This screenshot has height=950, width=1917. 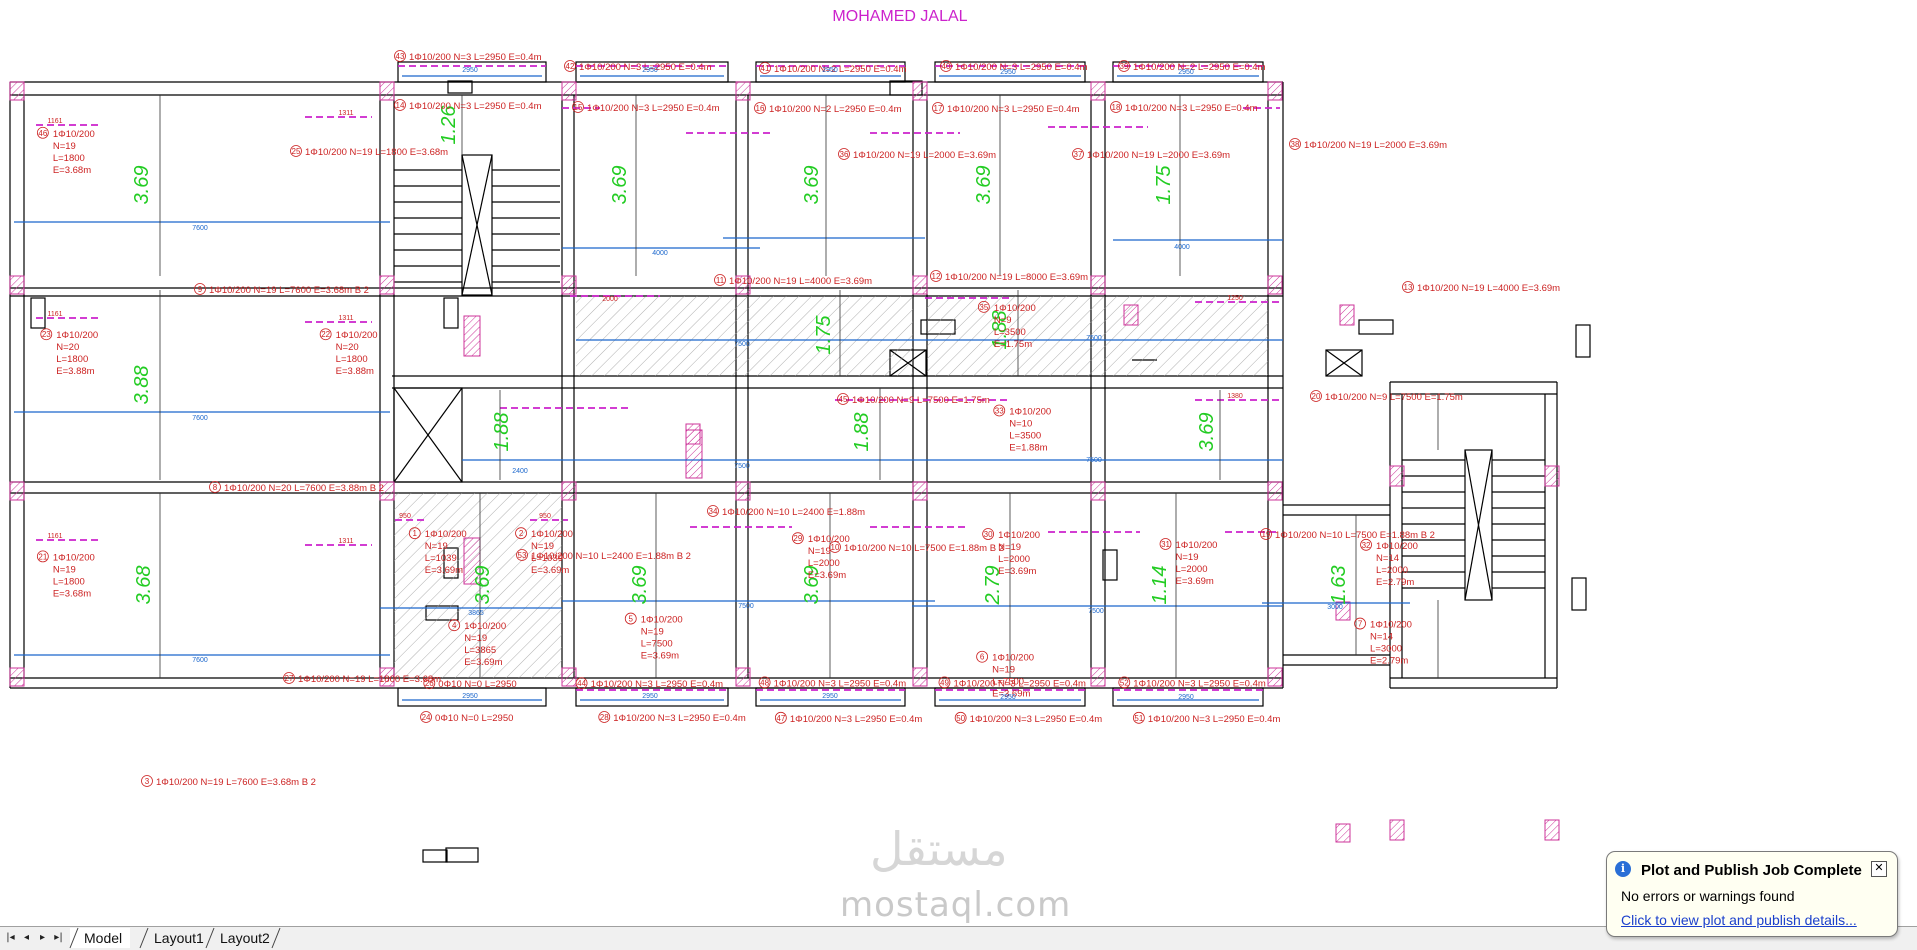 What do you see at coordinates (545, 516) in the screenshot?
I see `small-dimension-label: 950` at bounding box center [545, 516].